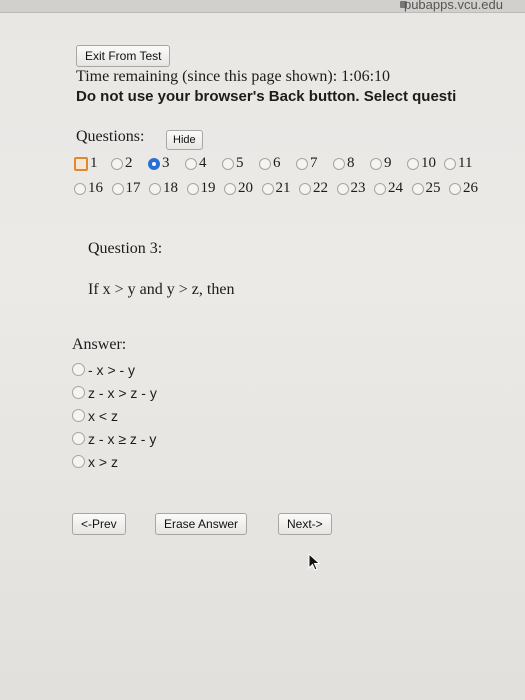 This screenshot has width=525, height=700. I want to click on question-number: 24, so click(395, 188).